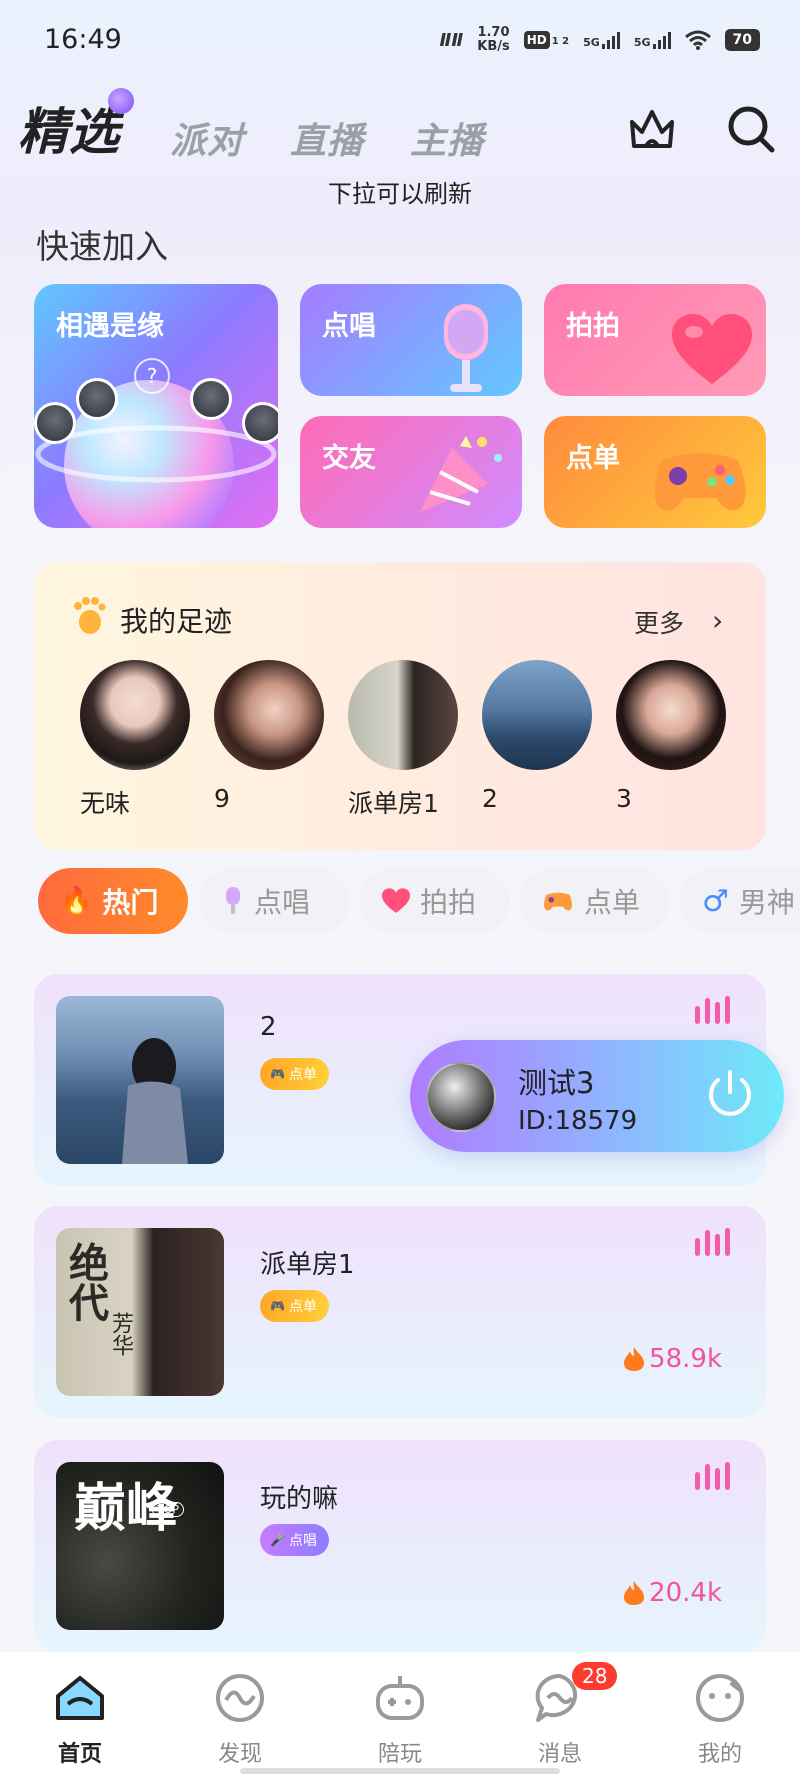 The height and width of the screenshot is (1778, 800). Describe the element at coordinates (400, 1771) in the screenshot. I see `home-indicator` at that location.